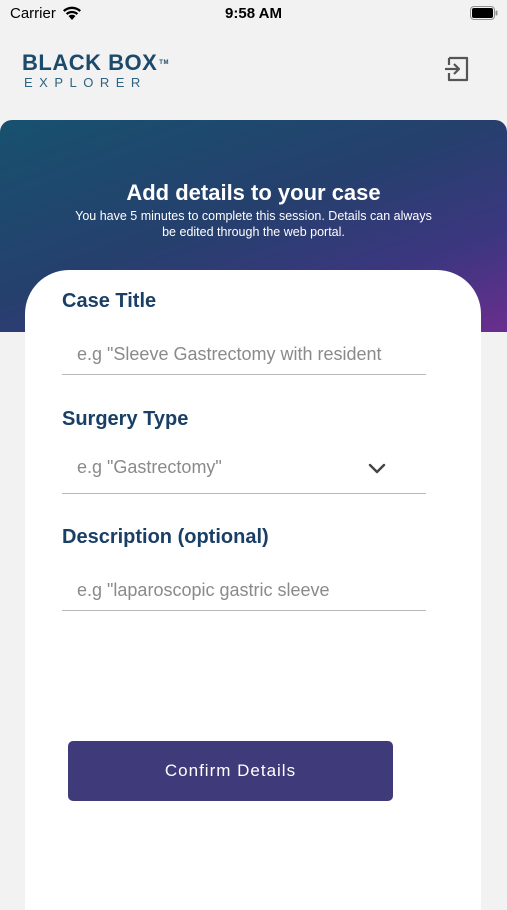 The width and height of the screenshot is (507, 910). I want to click on surgery-type-label: Surgery Type, so click(125, 419).